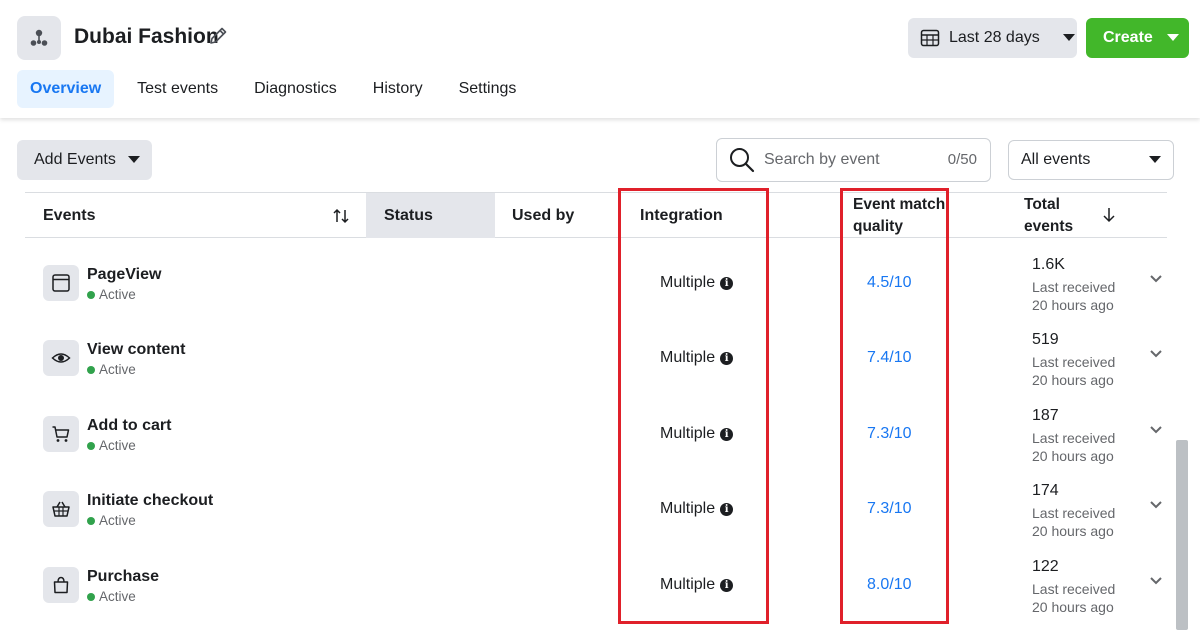 Image resolution: width=1200 pixels, height=630 pixels. I want to click on event-match-quality-link: 8.0/10, so click(889, 585).